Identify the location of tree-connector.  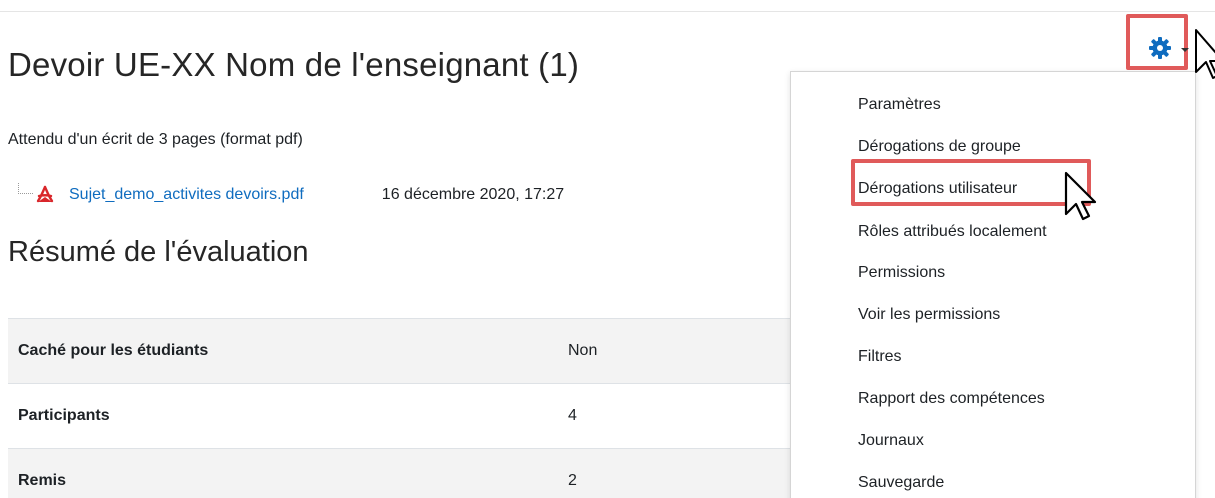
(25, 188).